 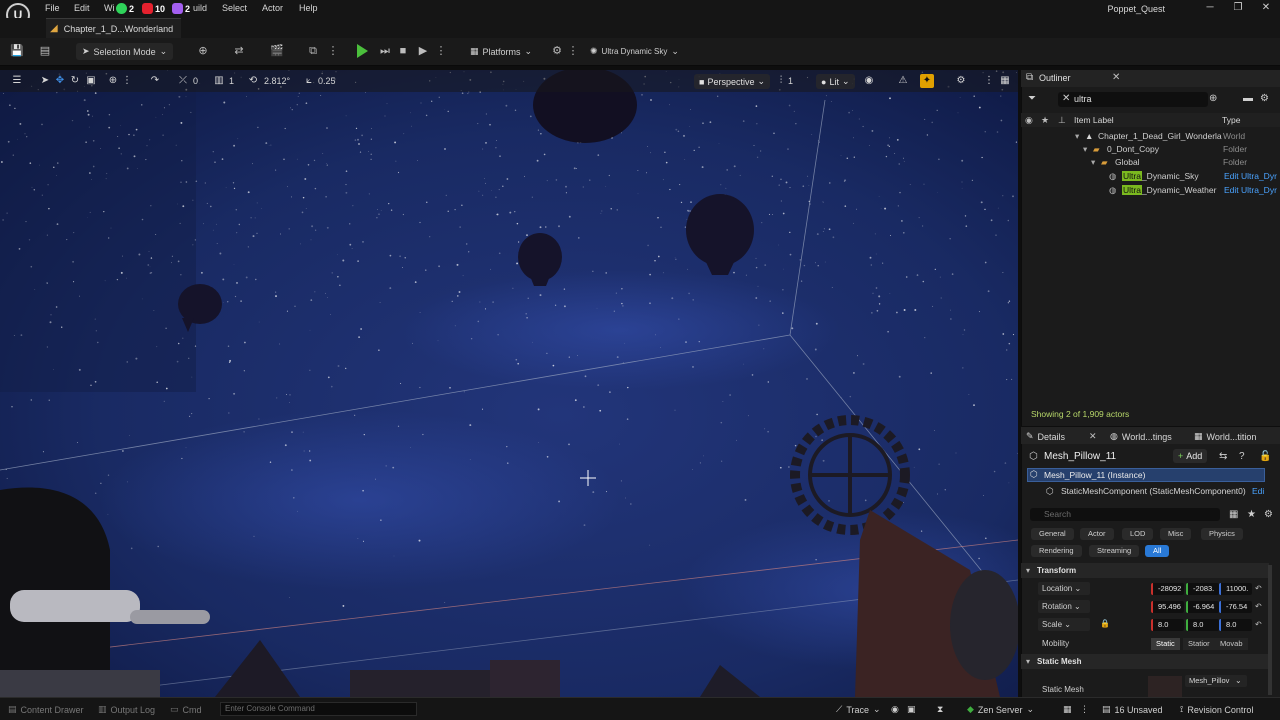 I want to click on surface-snap-icon: ↷, so click(x=155, y=81).